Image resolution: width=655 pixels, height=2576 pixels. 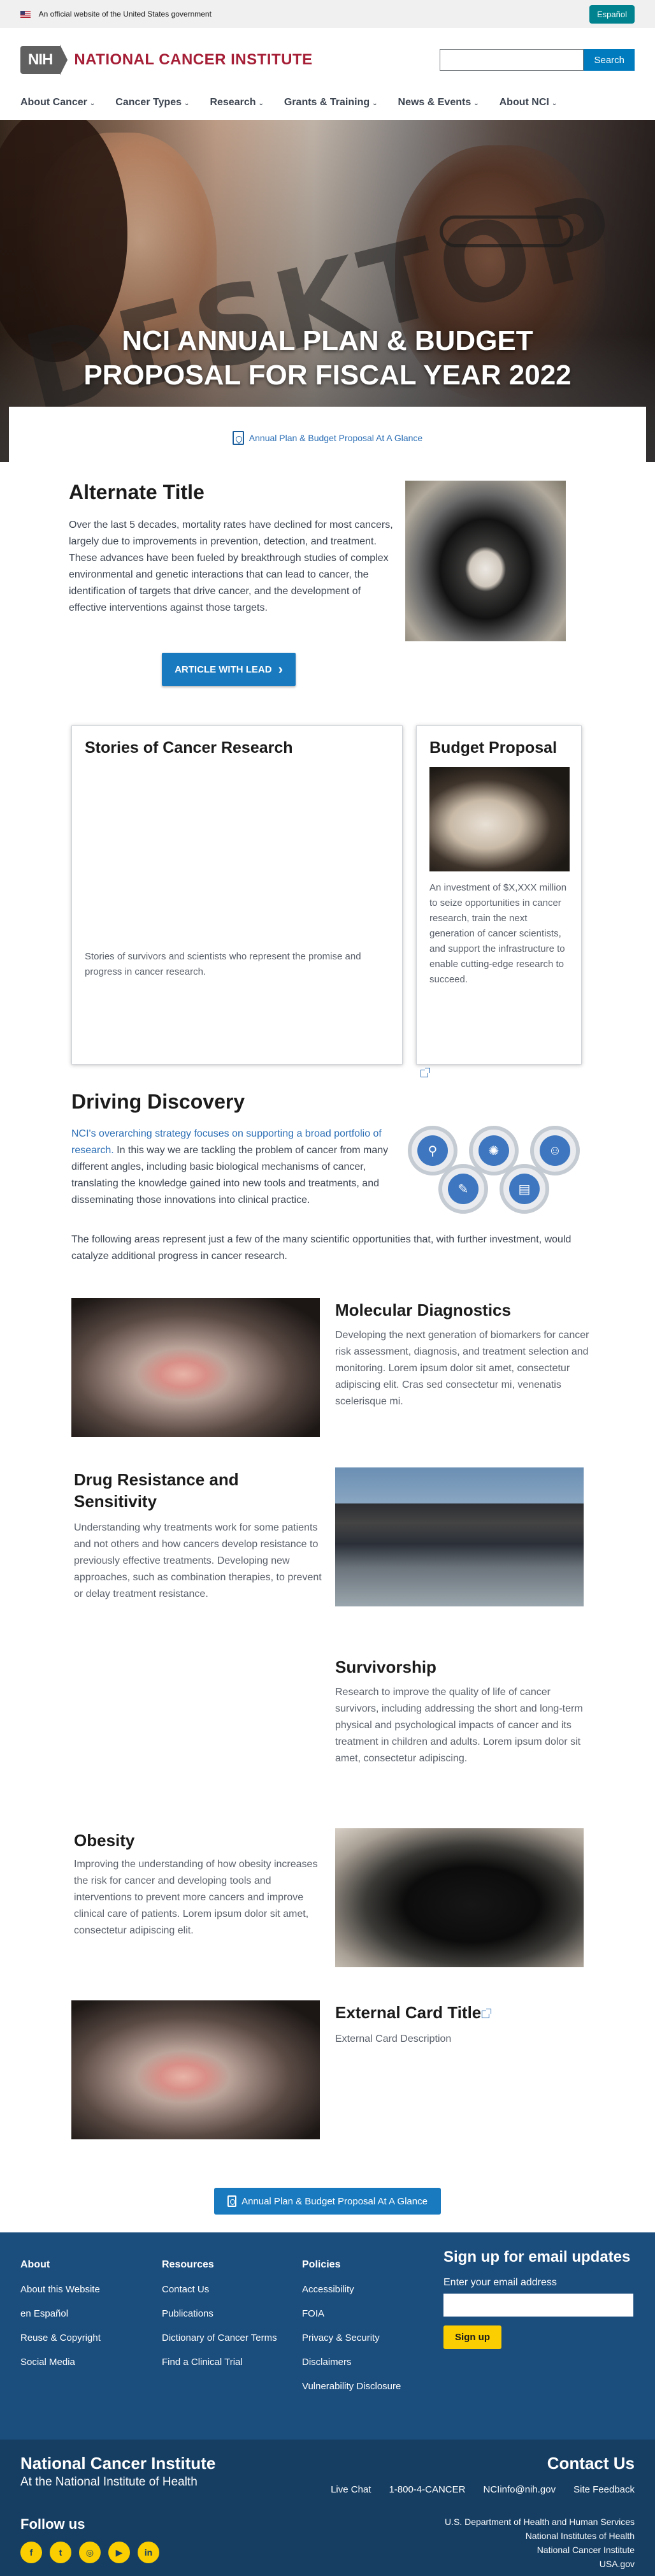 I want to click on nih-link: National Institutes of Health, so click(x=580, y=2536).